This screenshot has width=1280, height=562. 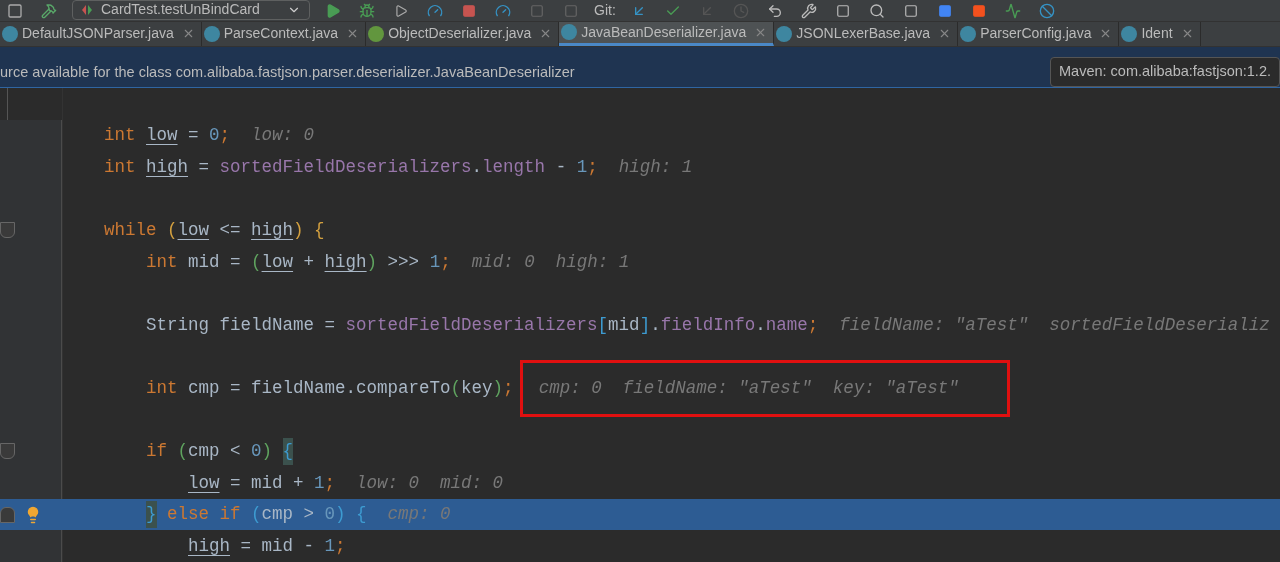 I want to click on code-token: if, so click(x=157, y=452).